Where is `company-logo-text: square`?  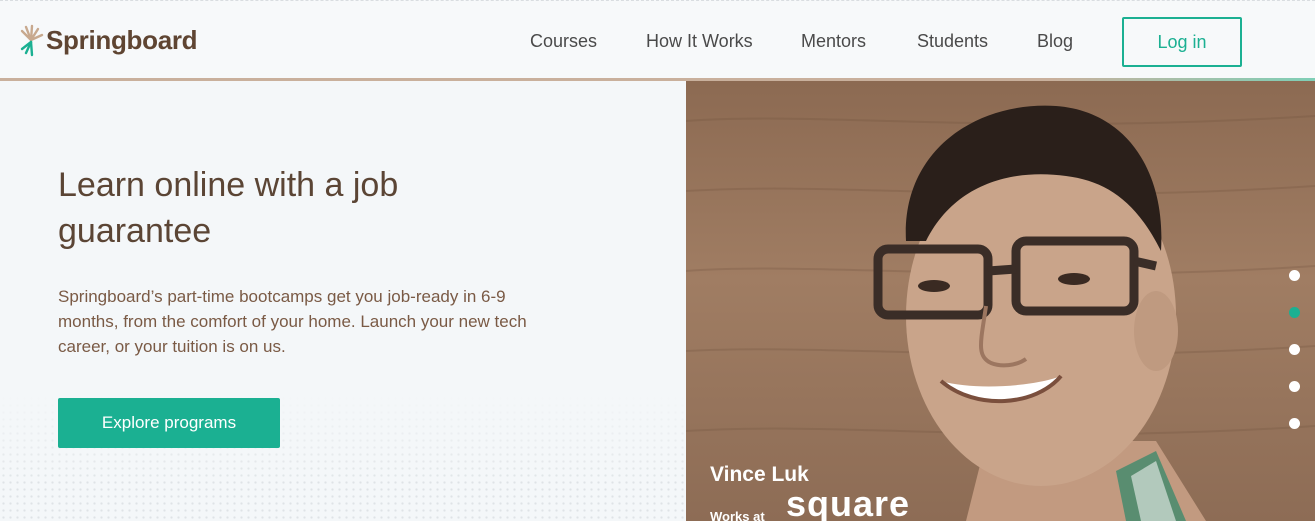 company-logo-text: square is located at coordinates (848, 502).